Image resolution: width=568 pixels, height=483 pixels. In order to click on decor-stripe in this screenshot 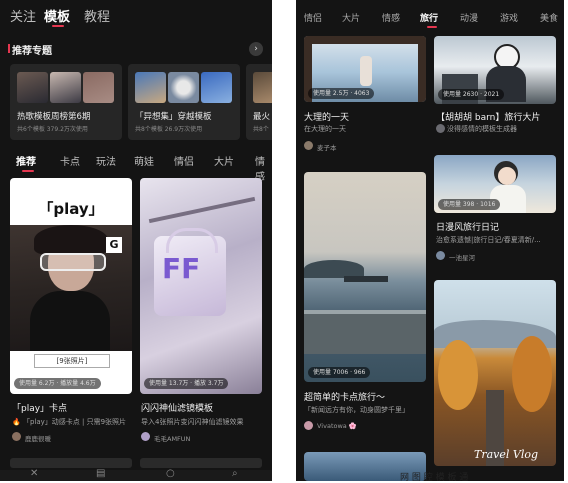, I will do `click(202, 210)`.